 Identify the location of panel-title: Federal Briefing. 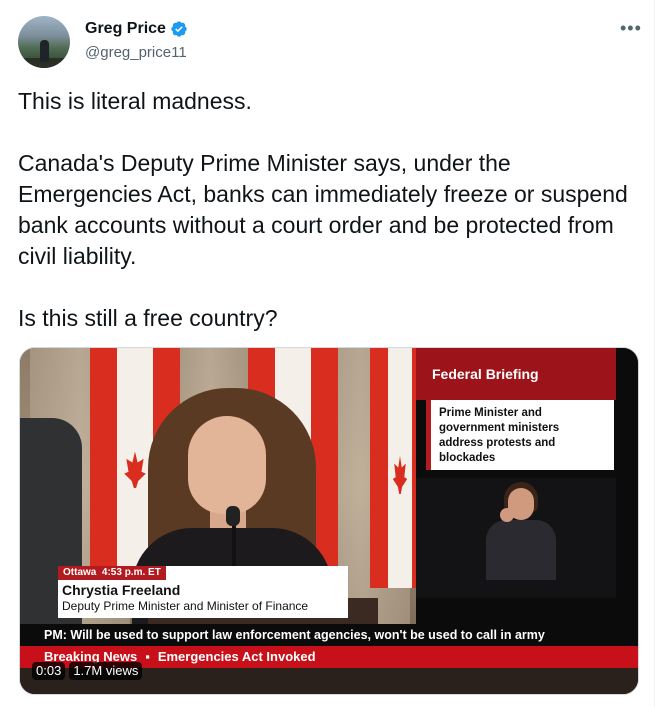
(516, 374).